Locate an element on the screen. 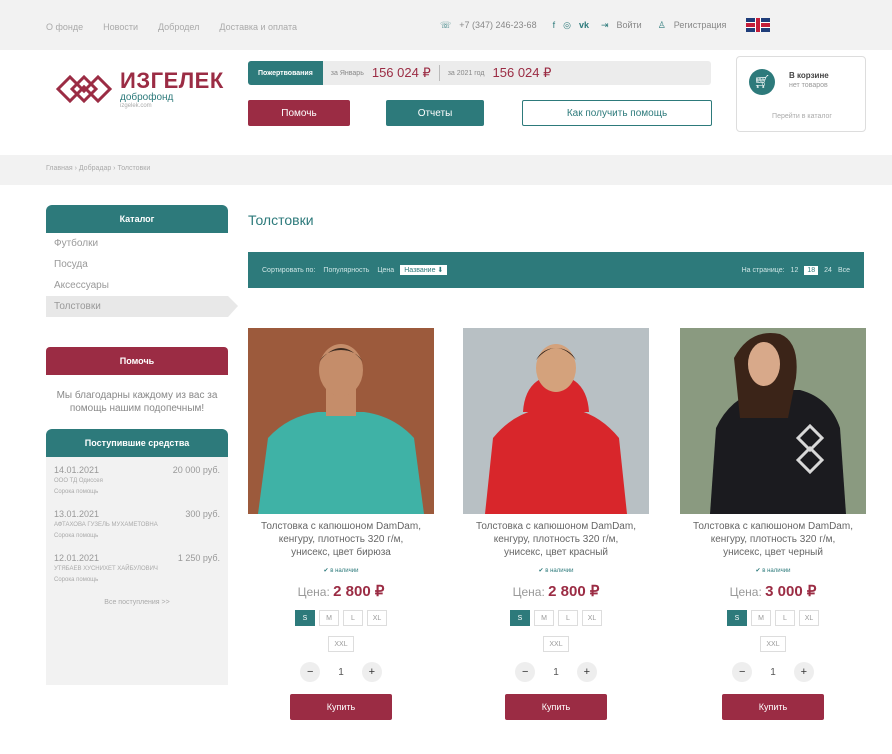 The width and height of the screenshot is (892, 754). per-page-option: 24 is located at coordinates (828, 270).